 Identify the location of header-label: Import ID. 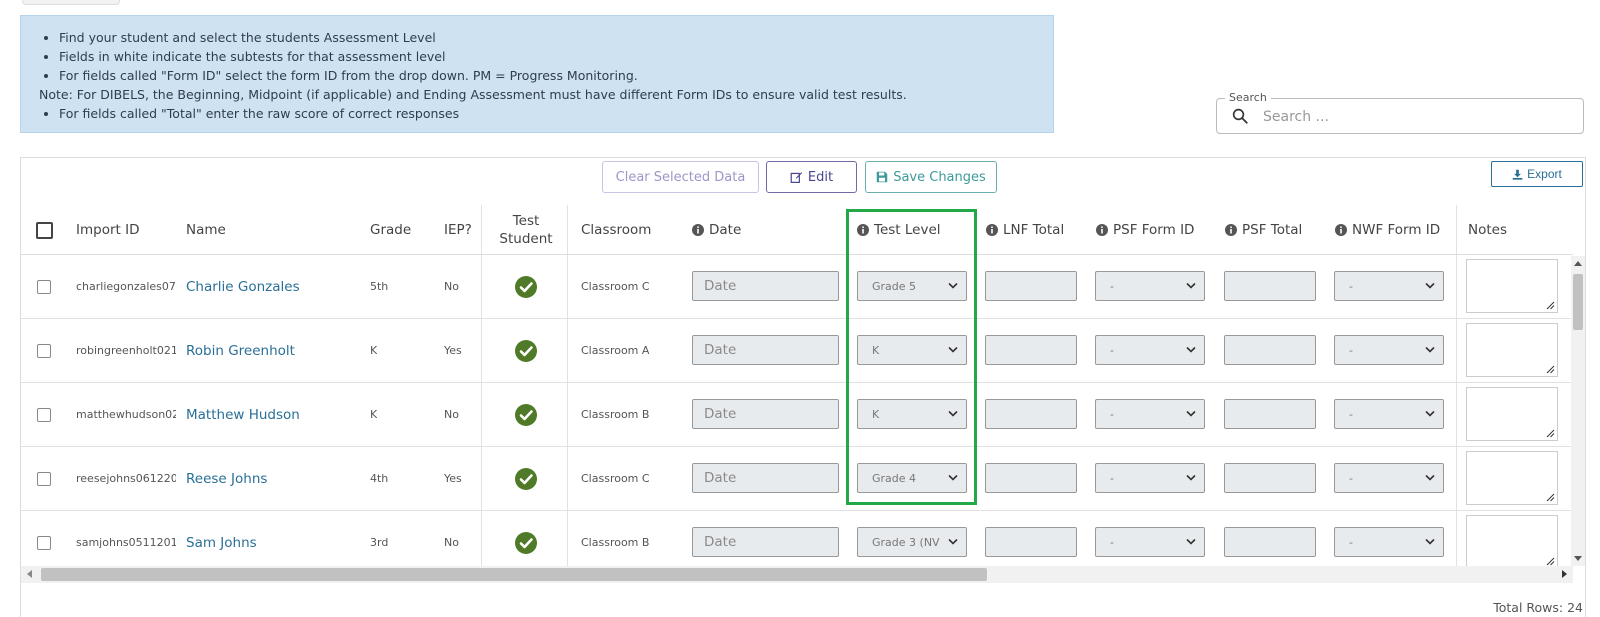
(108, 230).